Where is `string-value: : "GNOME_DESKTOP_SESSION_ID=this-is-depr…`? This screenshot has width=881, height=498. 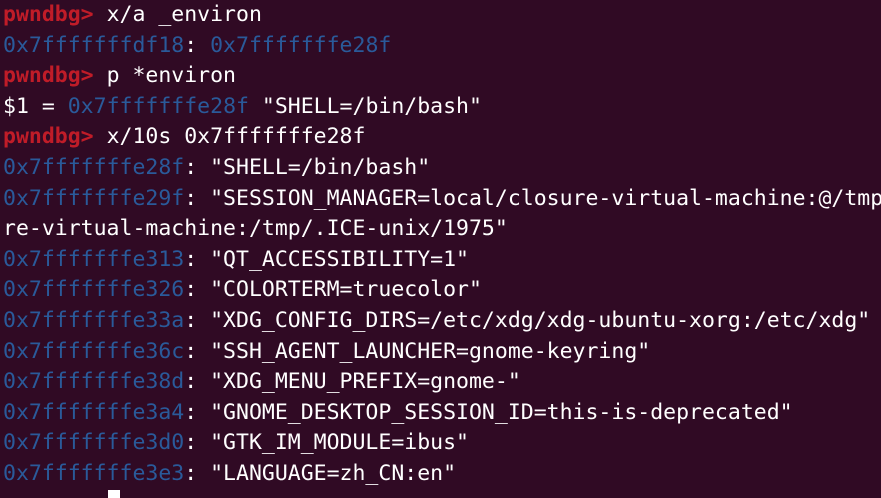 string-value: : "GNOME_DESKTOP_SESSION_ID=this-is-depr… is located at coordinates (488, 412).